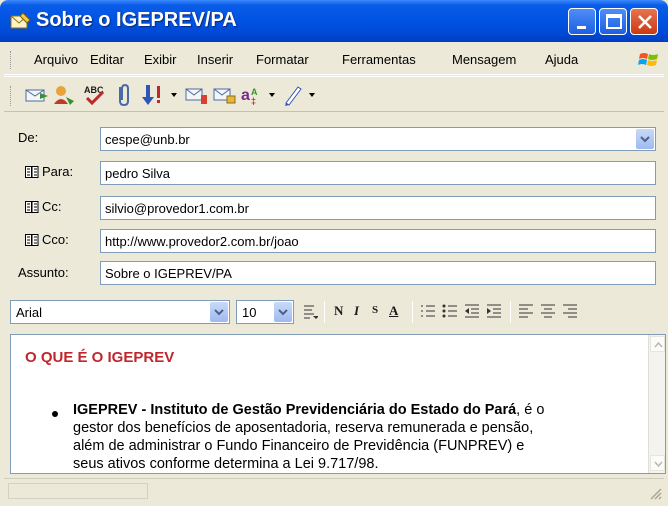 This screenshot has width=668, height=506. What do you see at coordinates (428, 311) in the screenshot?
I see `numbered-list-icon` at bounding box center [428, 311].